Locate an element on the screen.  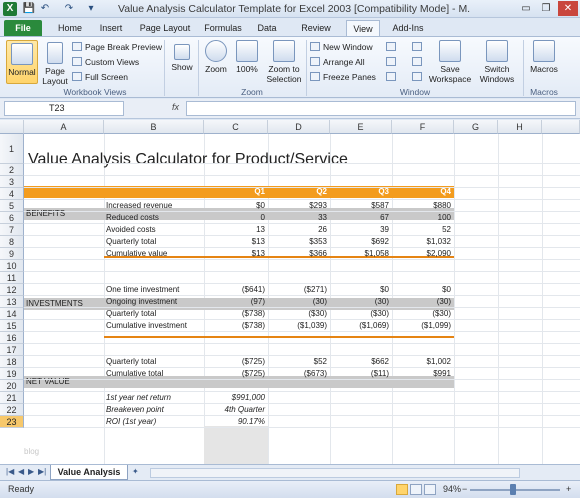
column-header-a: A is located at coordinates (64, 127).